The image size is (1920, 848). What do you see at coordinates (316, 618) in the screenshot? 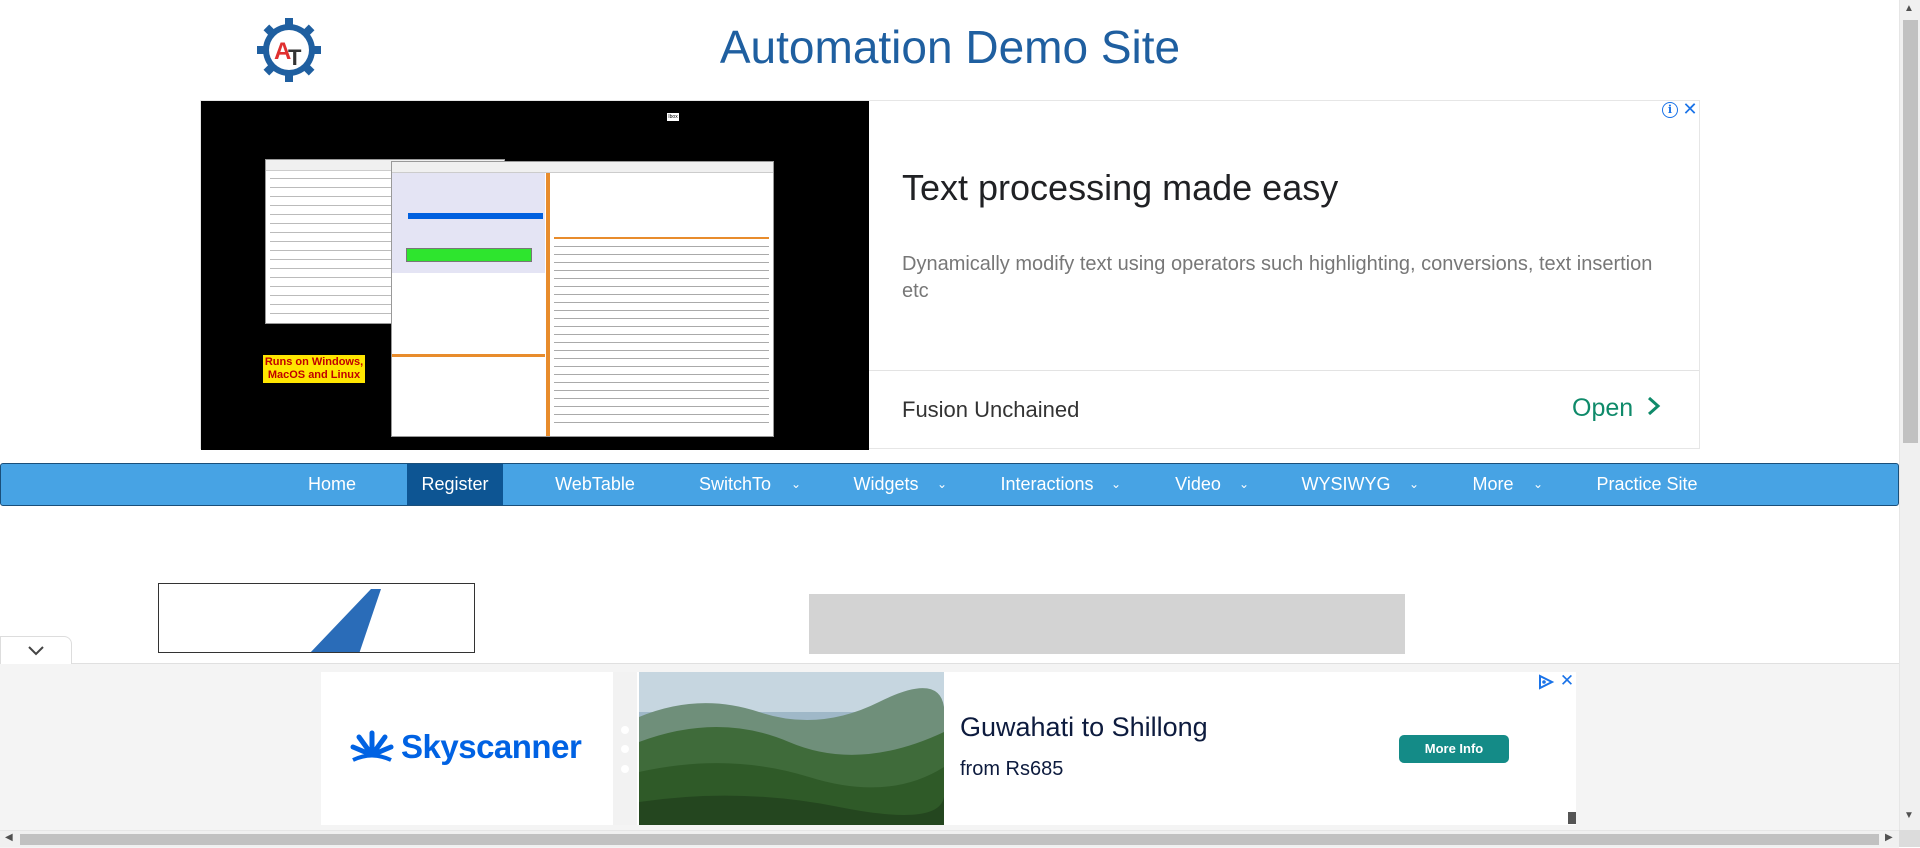
I see `content-image` at bounding box center [316, 618].